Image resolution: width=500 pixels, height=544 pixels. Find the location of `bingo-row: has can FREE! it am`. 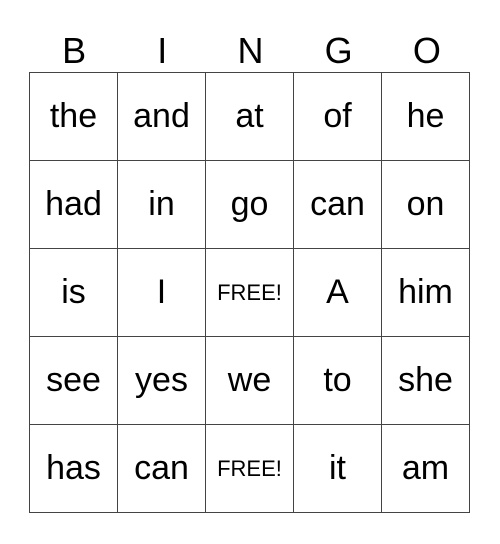

bingo-row: has can FREE! it am is located at coordinates (249, 468).